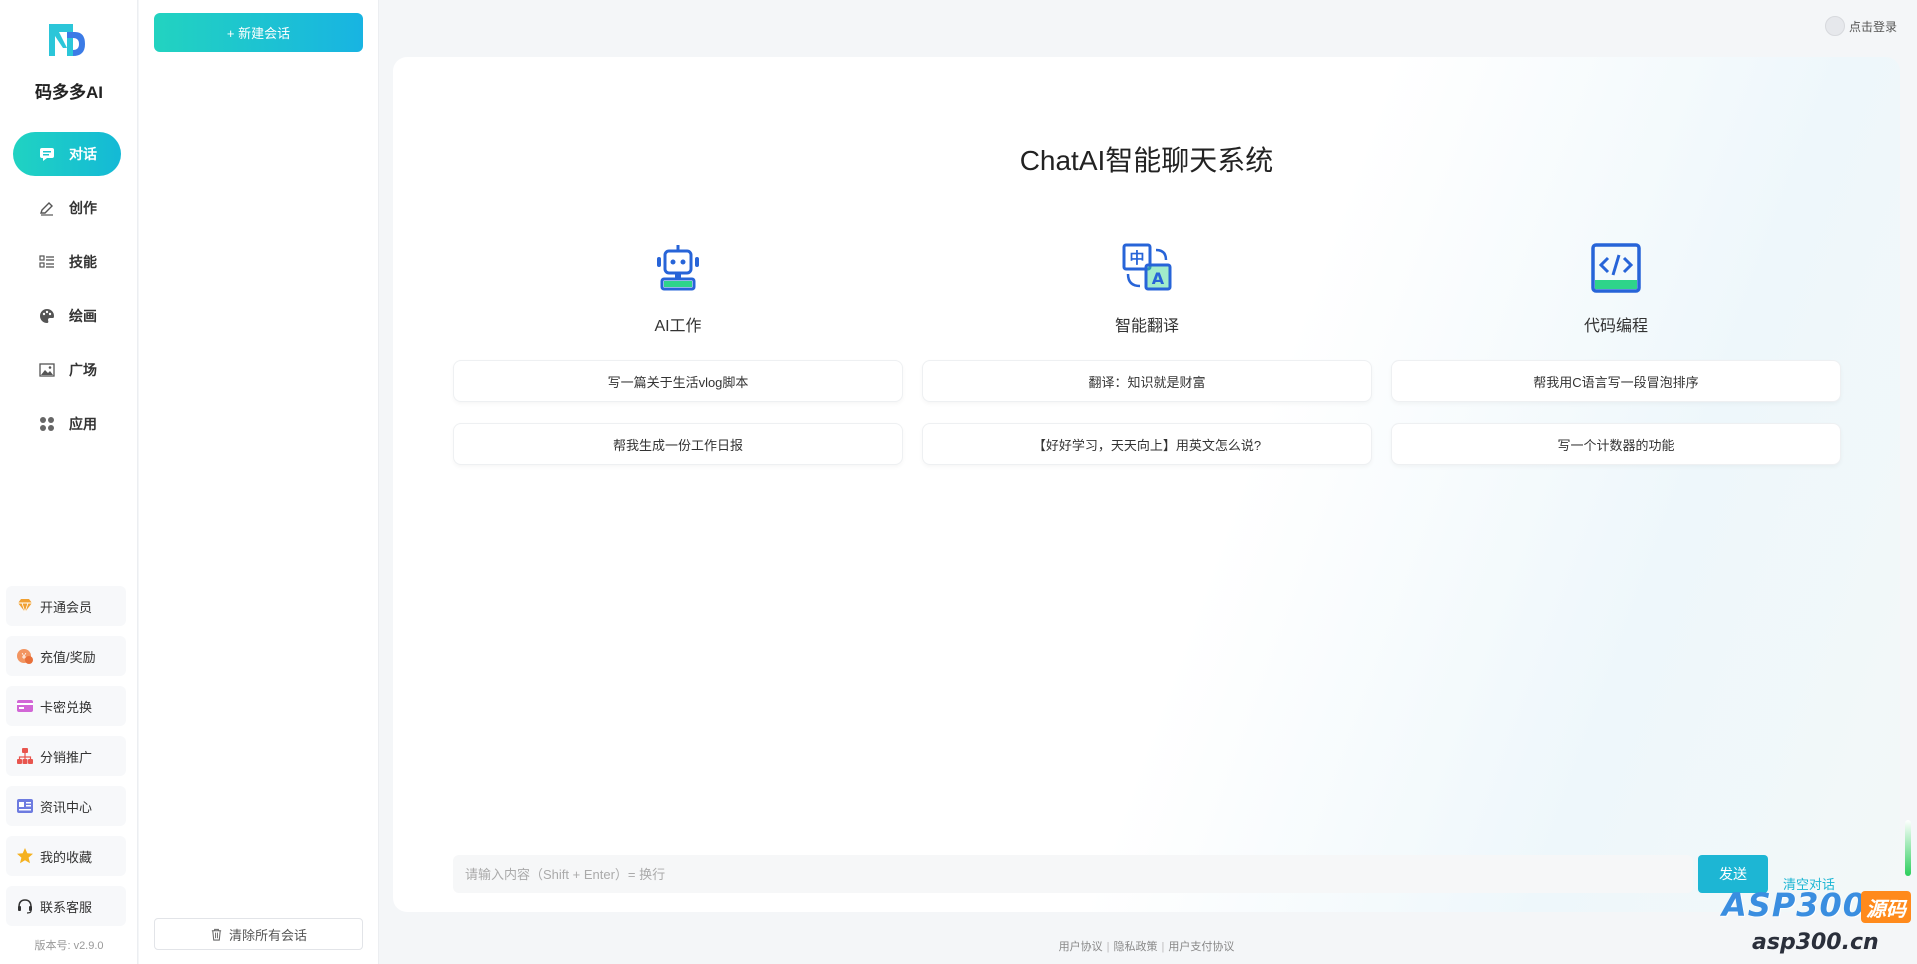 The width and height of the screenshot is (1917, 964). I want to click on menu-support: 联系客服, so click(66, 906).